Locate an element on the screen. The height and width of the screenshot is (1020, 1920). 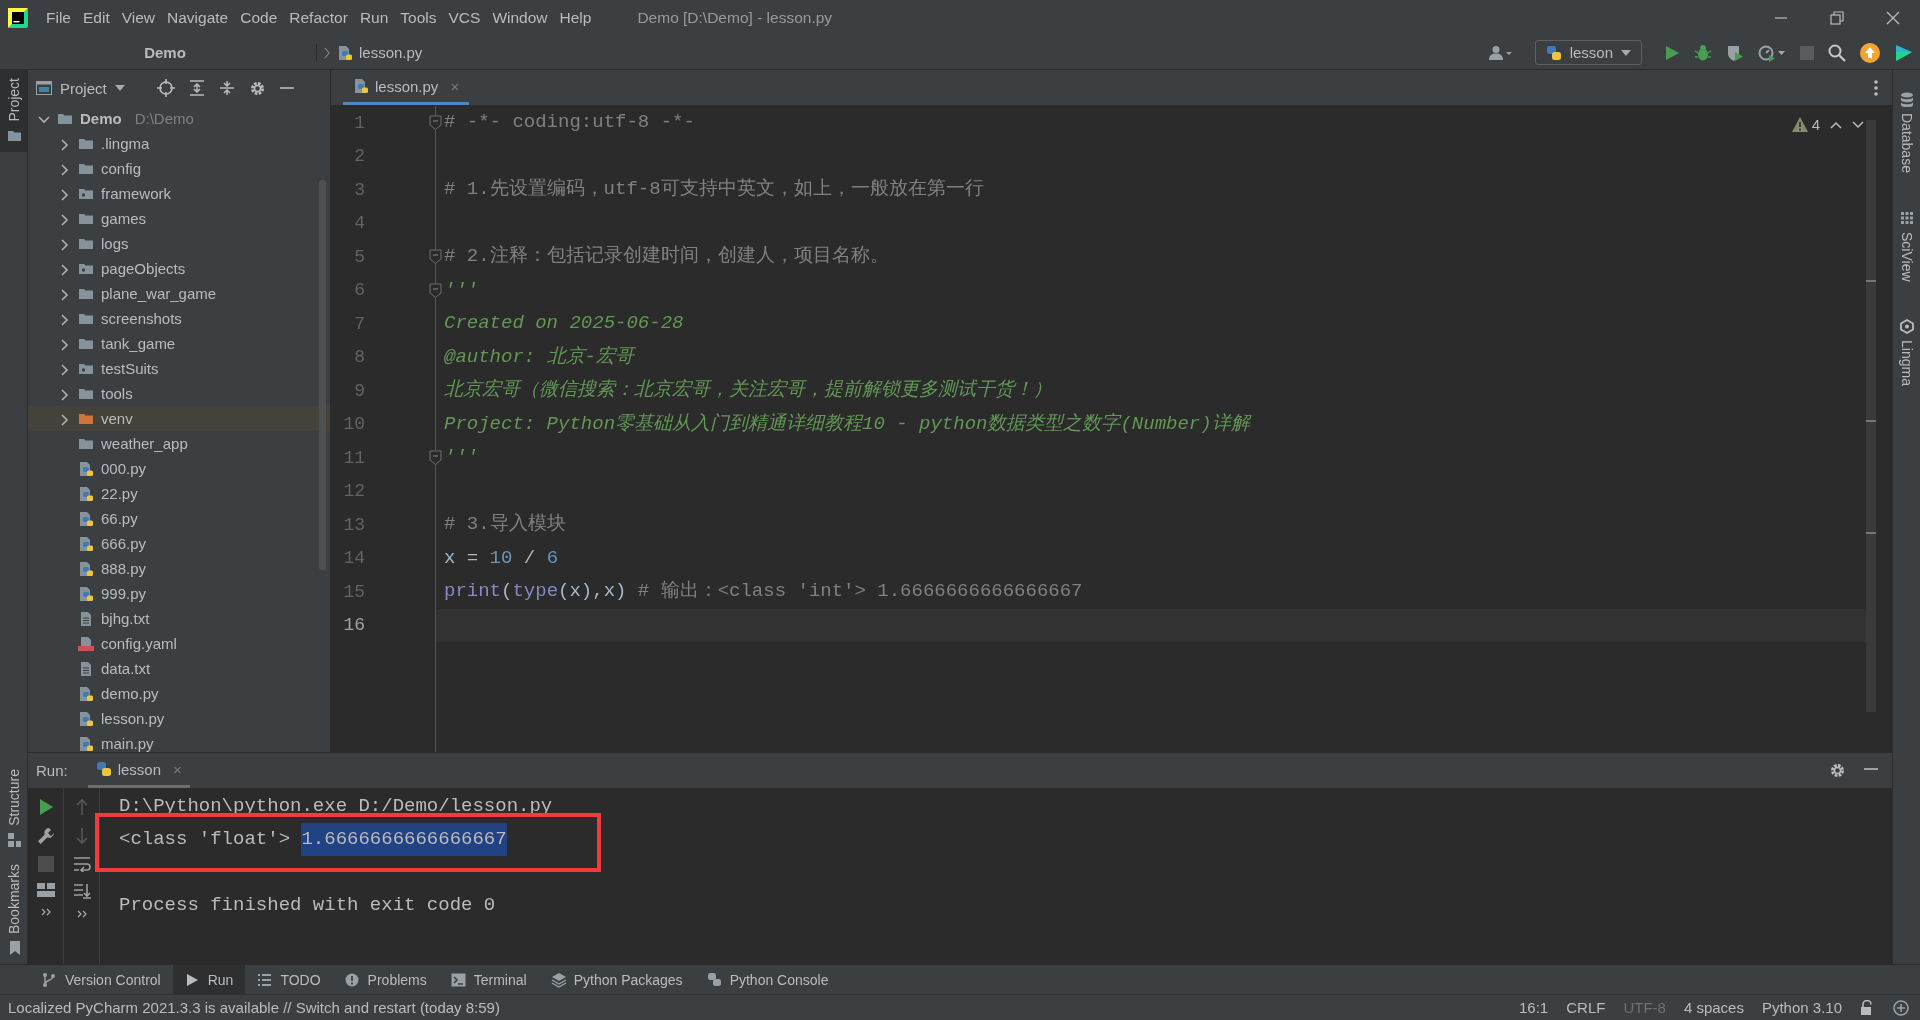
menu-item: Run is located at coordinates (374, 18).